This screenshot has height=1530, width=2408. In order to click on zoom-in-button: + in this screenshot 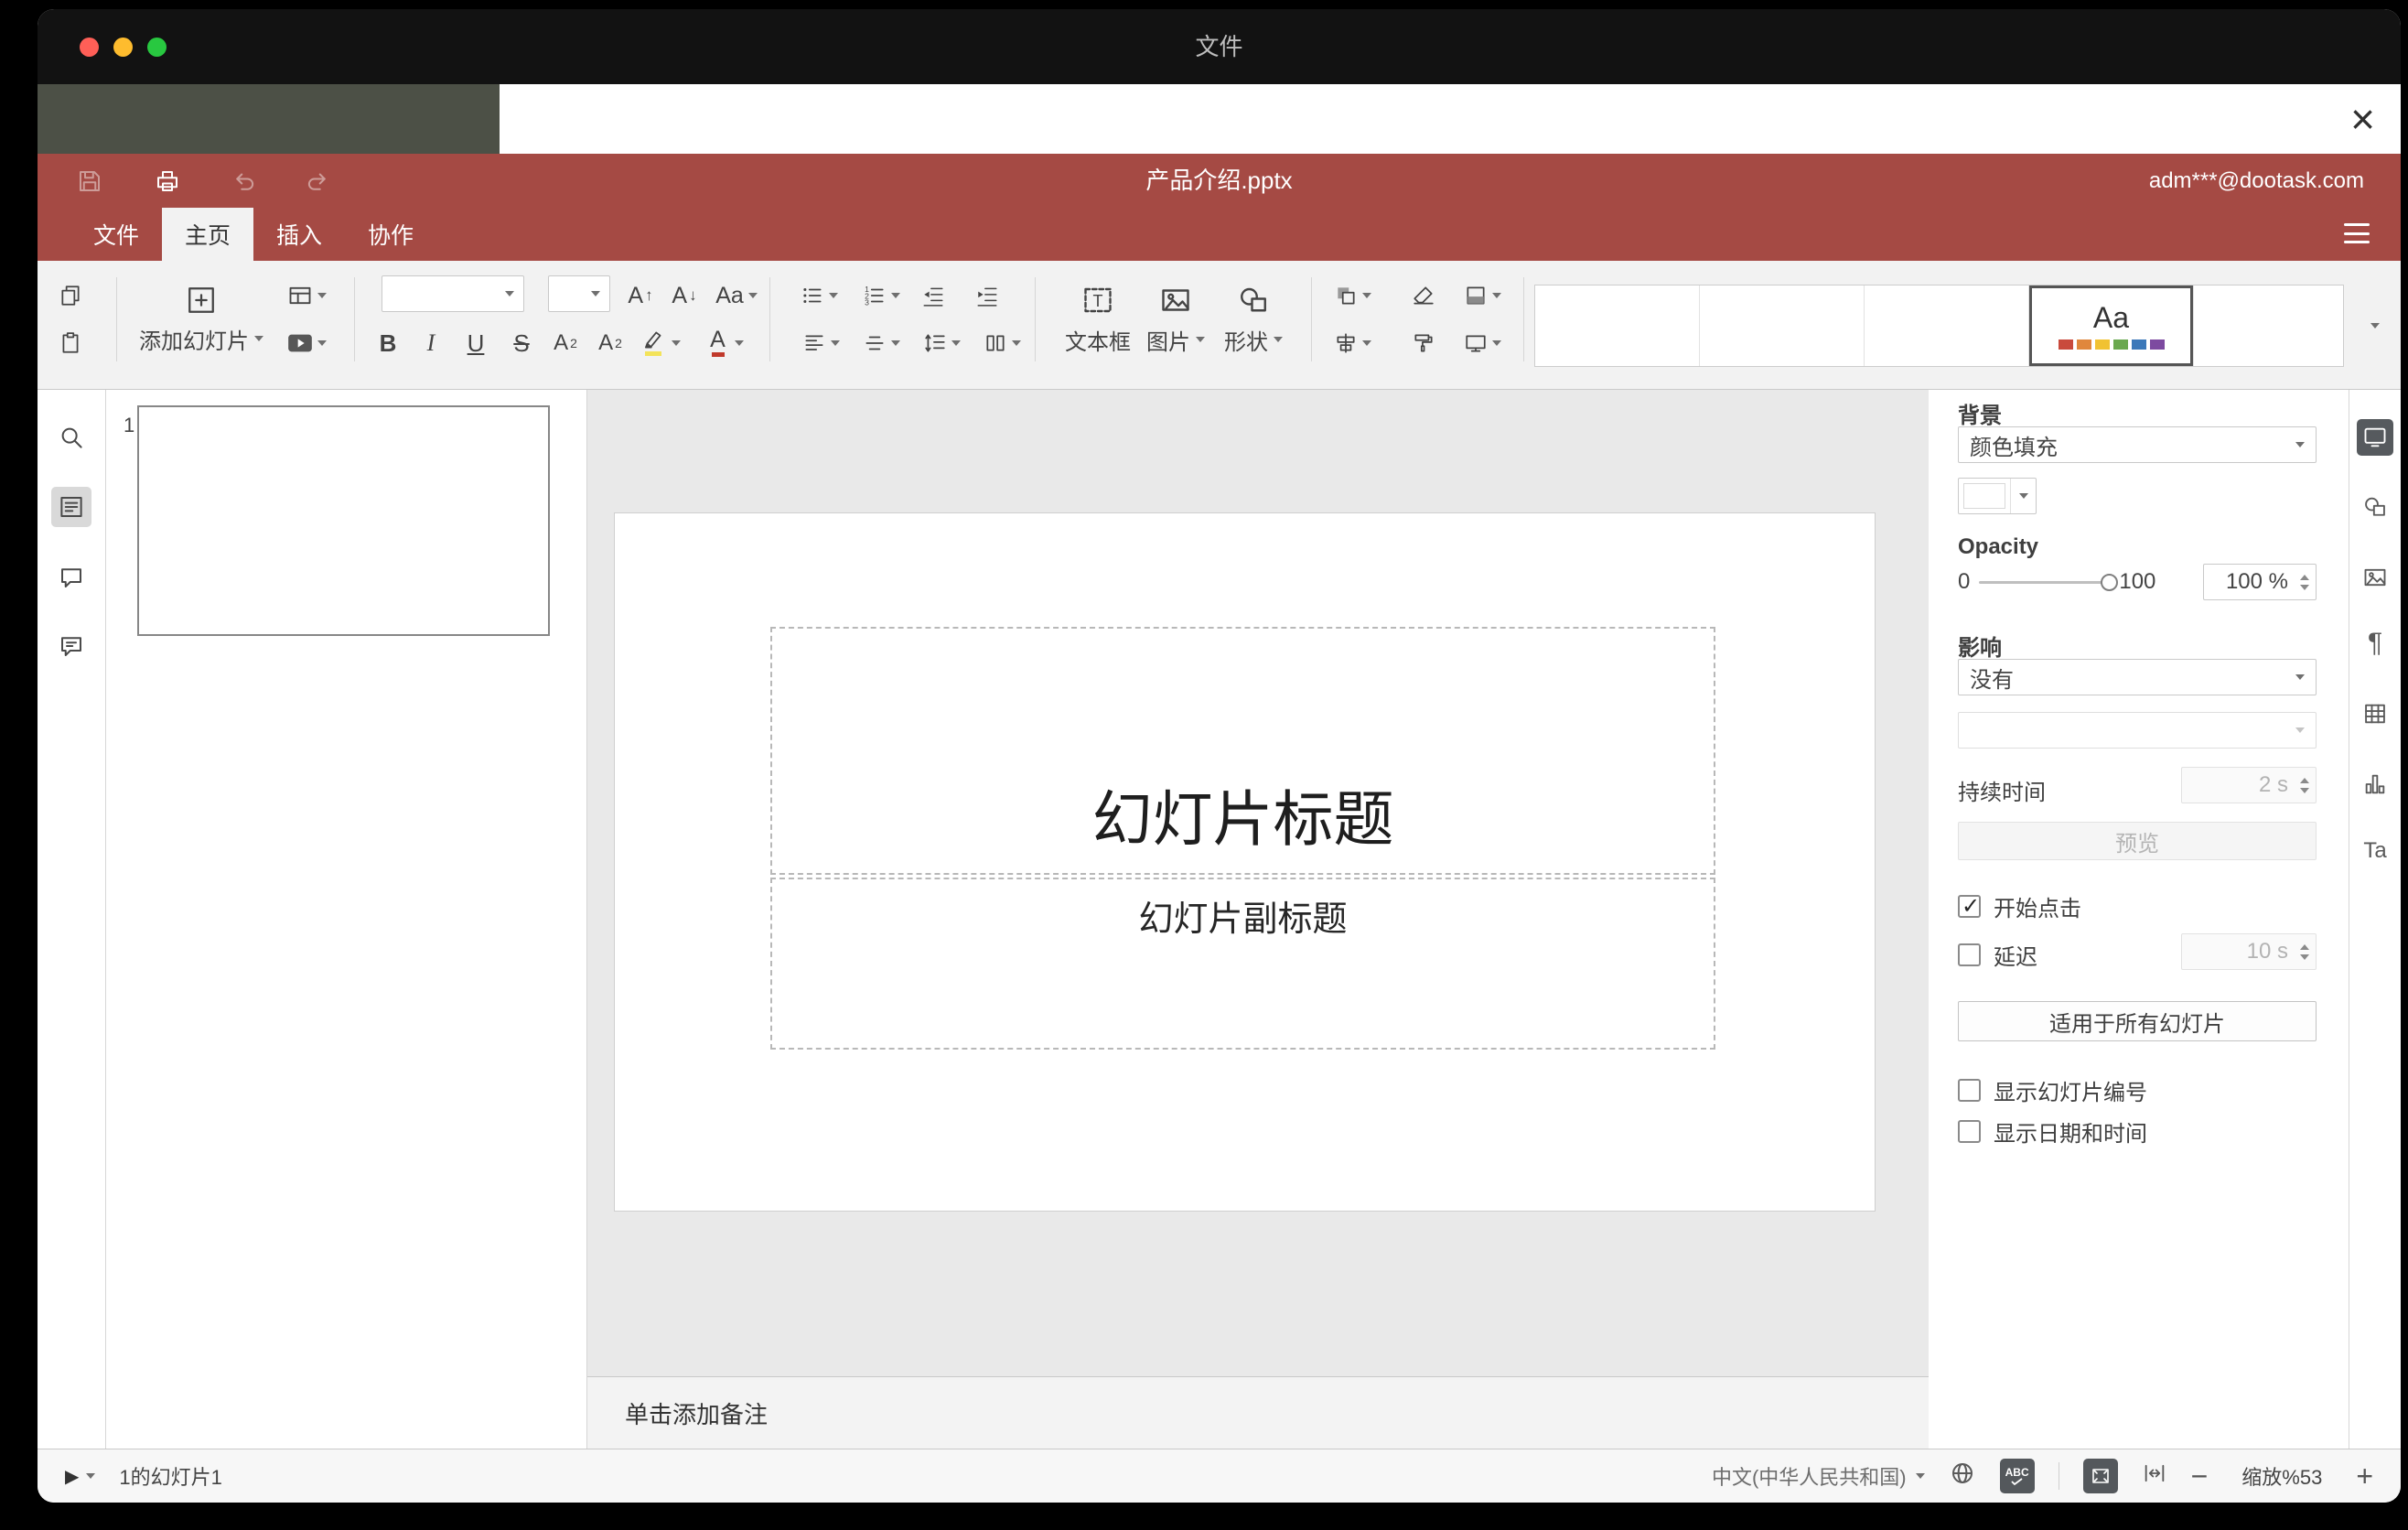, I will do `click(2364, 1476)`.